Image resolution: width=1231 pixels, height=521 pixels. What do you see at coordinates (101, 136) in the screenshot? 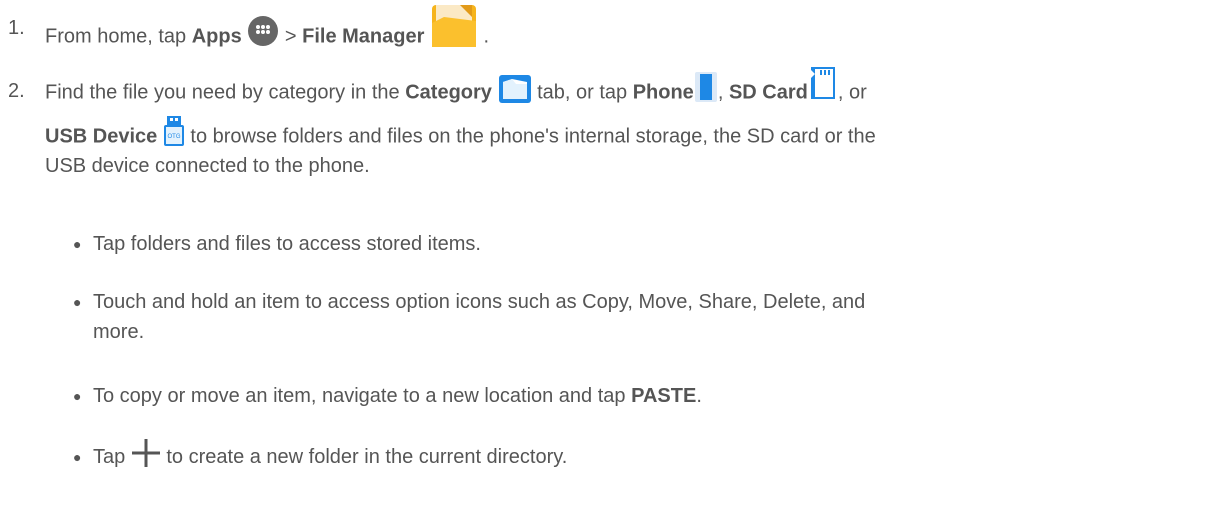
I see `usb-device-label: USB Device` at bounding box center [101, 136].